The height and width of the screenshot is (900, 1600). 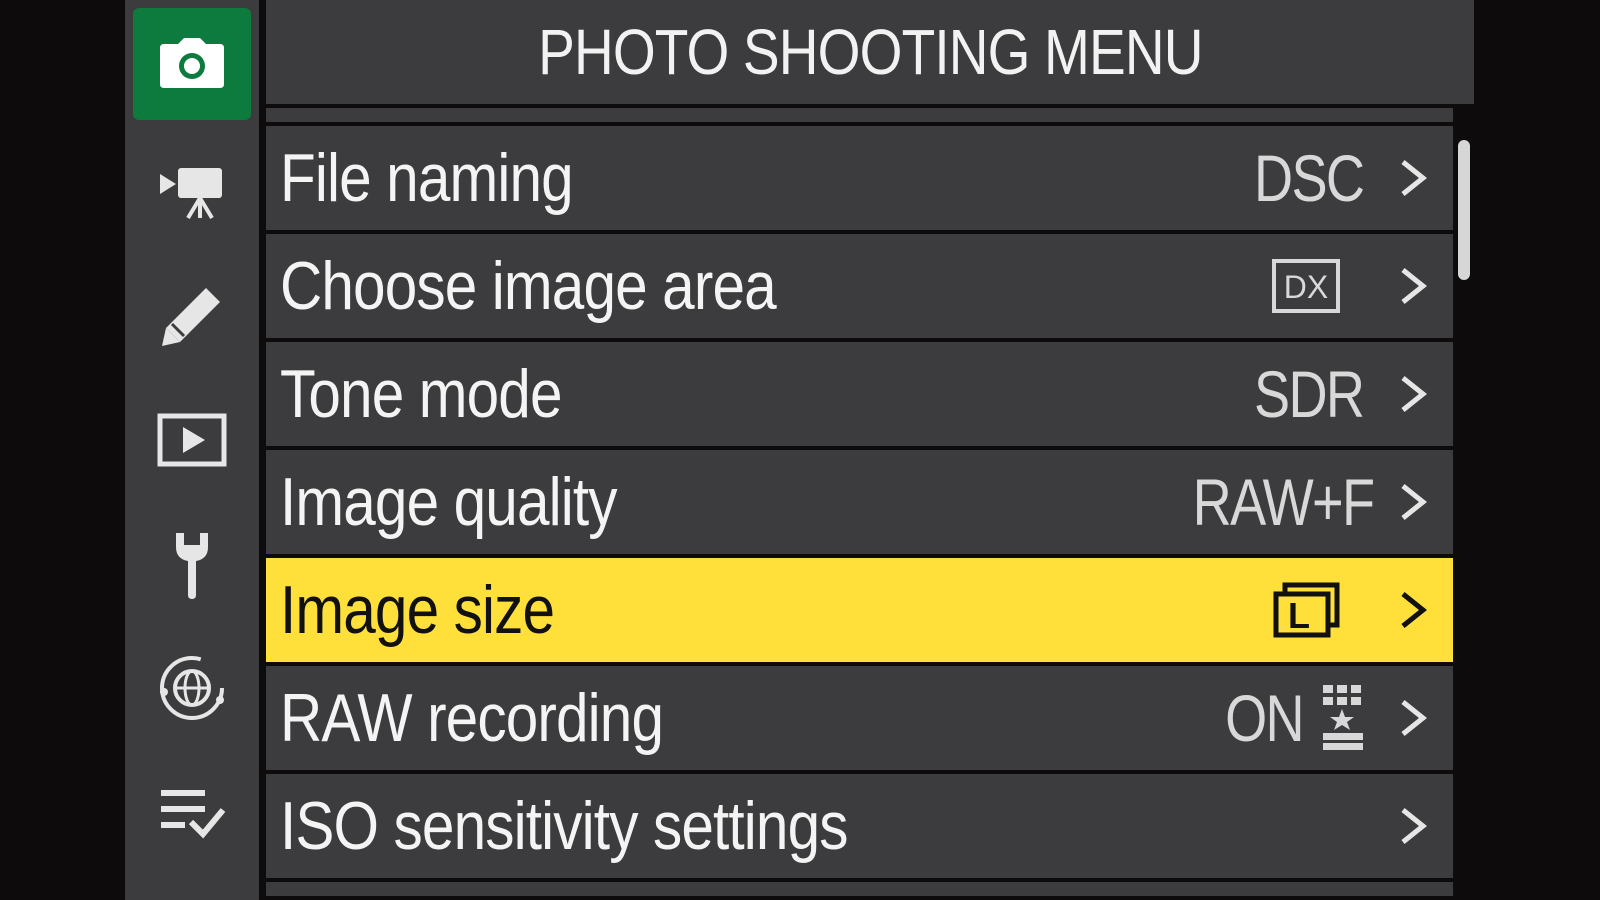 I want to click on dx-label: DX, so click(x=1306, y=287).